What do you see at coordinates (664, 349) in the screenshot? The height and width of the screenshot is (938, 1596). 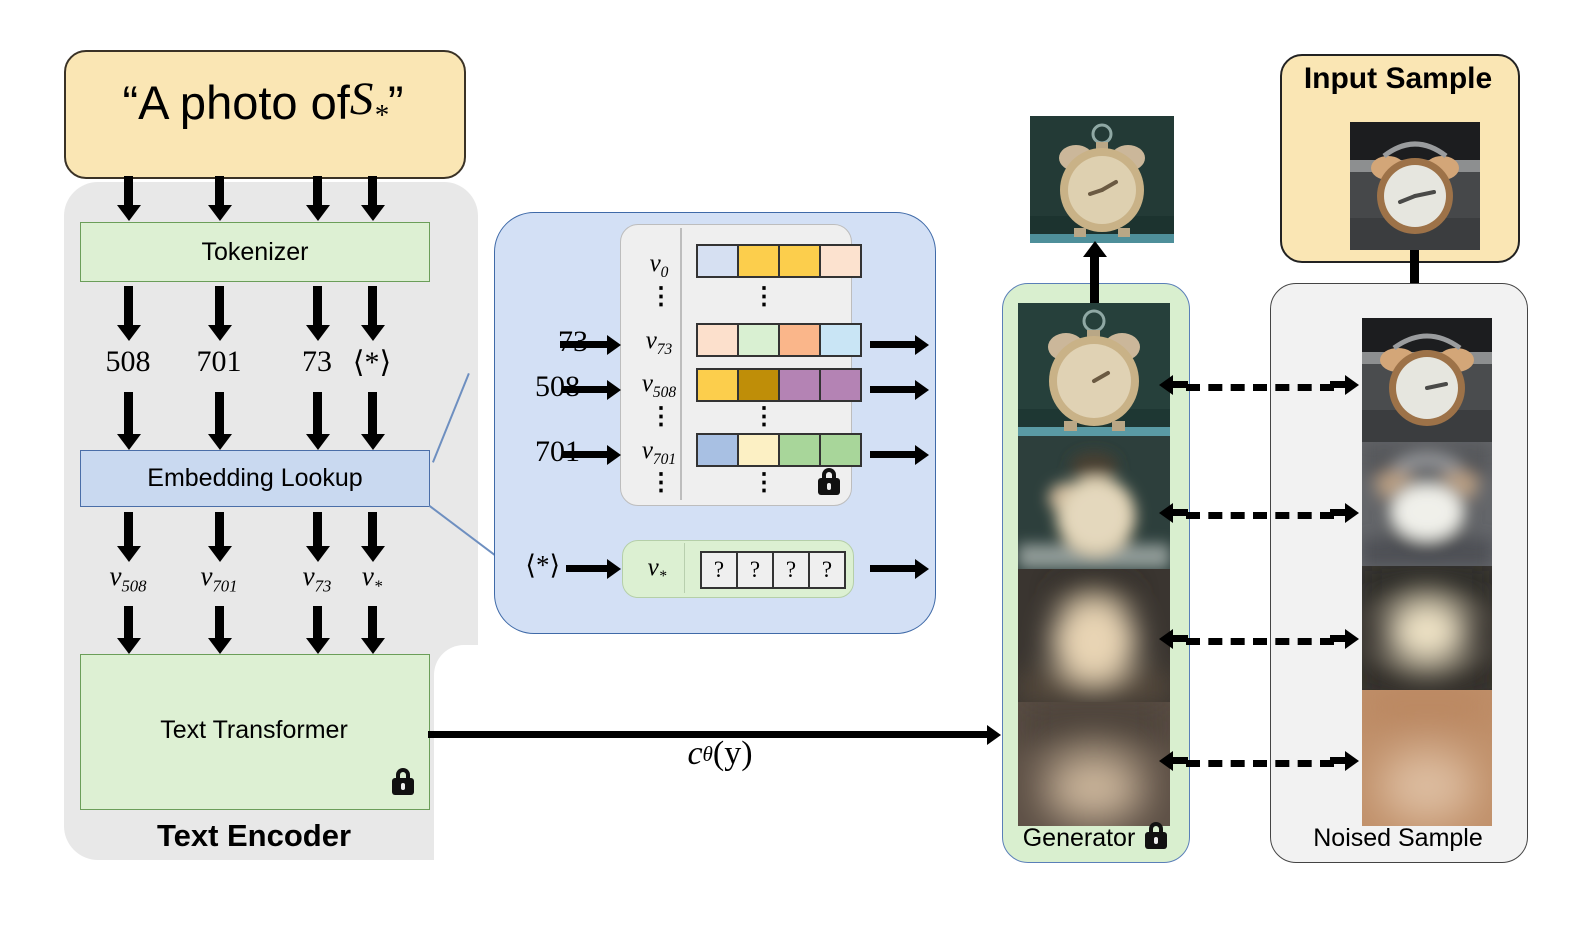 I see `embed-row-label-v73-sub: 73` at bounding box center [664, 349].